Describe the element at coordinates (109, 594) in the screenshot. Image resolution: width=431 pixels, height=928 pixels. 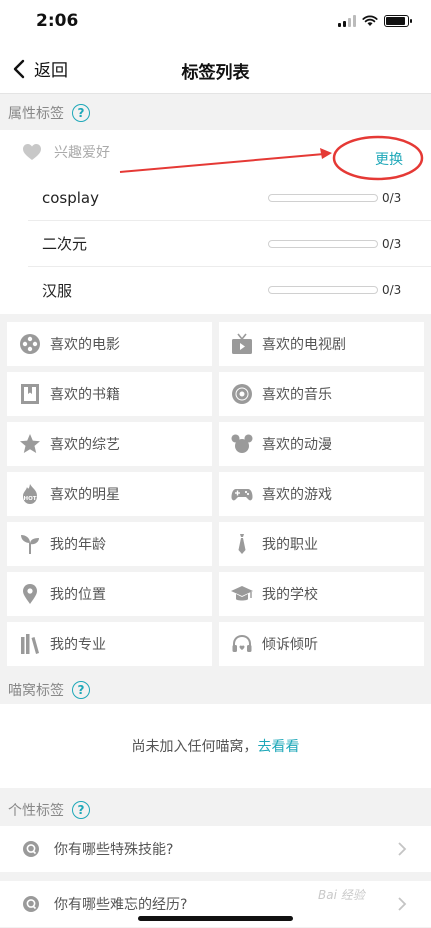
I see `category-card: 我的位置` at that location.